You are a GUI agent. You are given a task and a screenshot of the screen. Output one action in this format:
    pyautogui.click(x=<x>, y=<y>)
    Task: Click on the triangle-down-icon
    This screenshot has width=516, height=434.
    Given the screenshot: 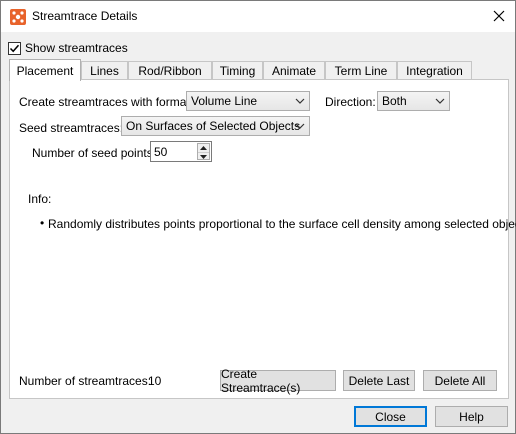 What is the action you would take?
    pyautogui.click(x=203, y=156)
    